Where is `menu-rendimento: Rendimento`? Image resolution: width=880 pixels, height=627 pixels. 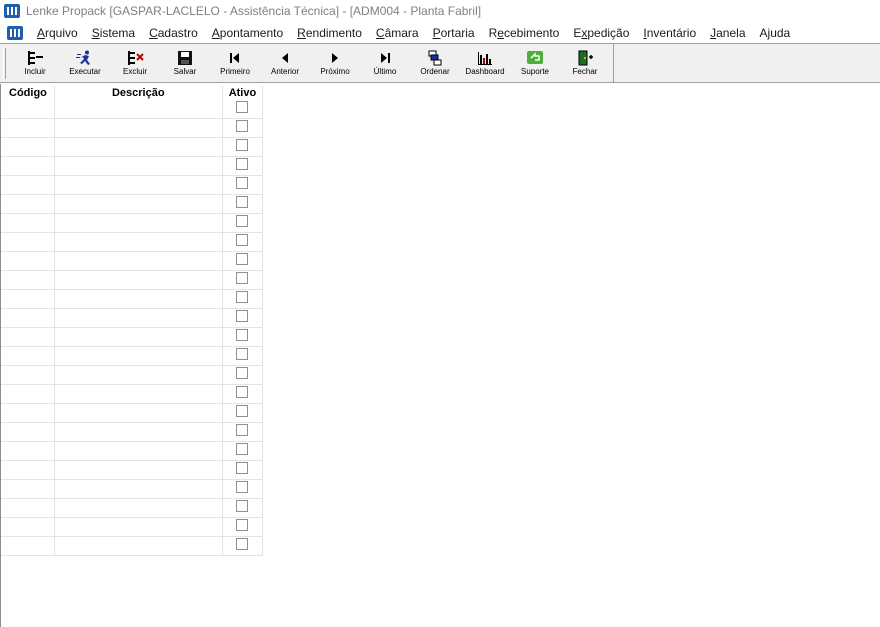
menu-rendimento: Rendimento is located at coordinates (329, 33).